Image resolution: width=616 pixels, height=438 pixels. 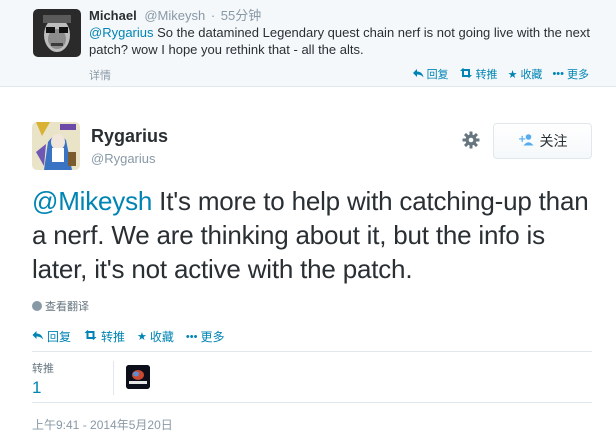 What do you see at coordinates (102, 424) in the screenshot?
I see `tweet-timestamp: 上午9:41 - 2014年5月20日` at bounding box center [102, 424].